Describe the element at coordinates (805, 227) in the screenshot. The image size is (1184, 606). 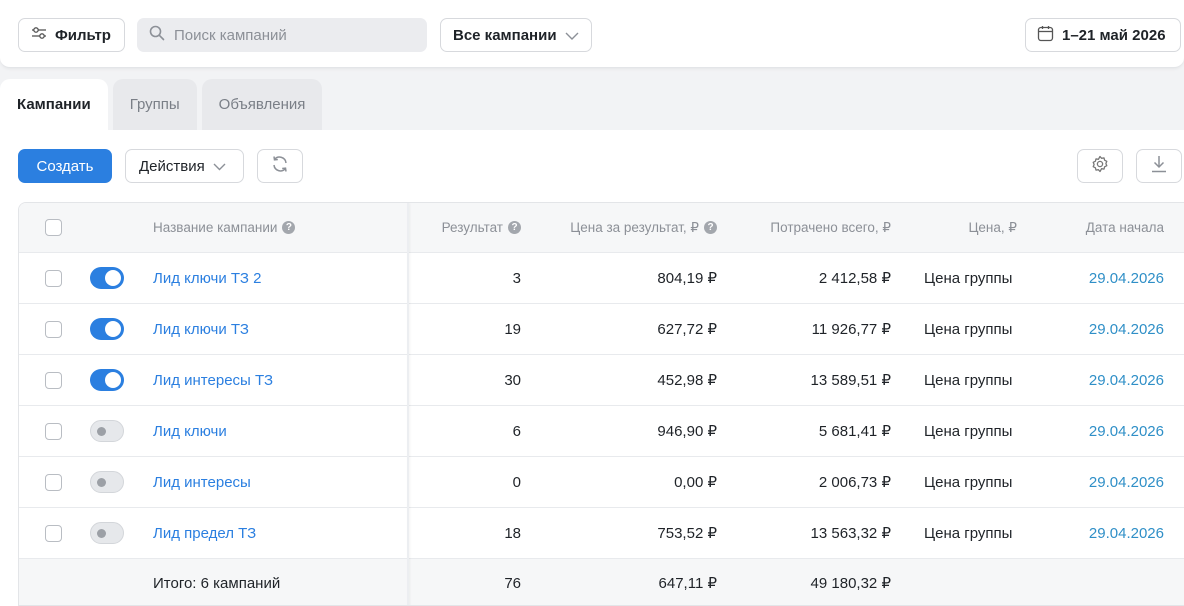
I see `column-header-spent: Потрачено всего, ₽` at that location.